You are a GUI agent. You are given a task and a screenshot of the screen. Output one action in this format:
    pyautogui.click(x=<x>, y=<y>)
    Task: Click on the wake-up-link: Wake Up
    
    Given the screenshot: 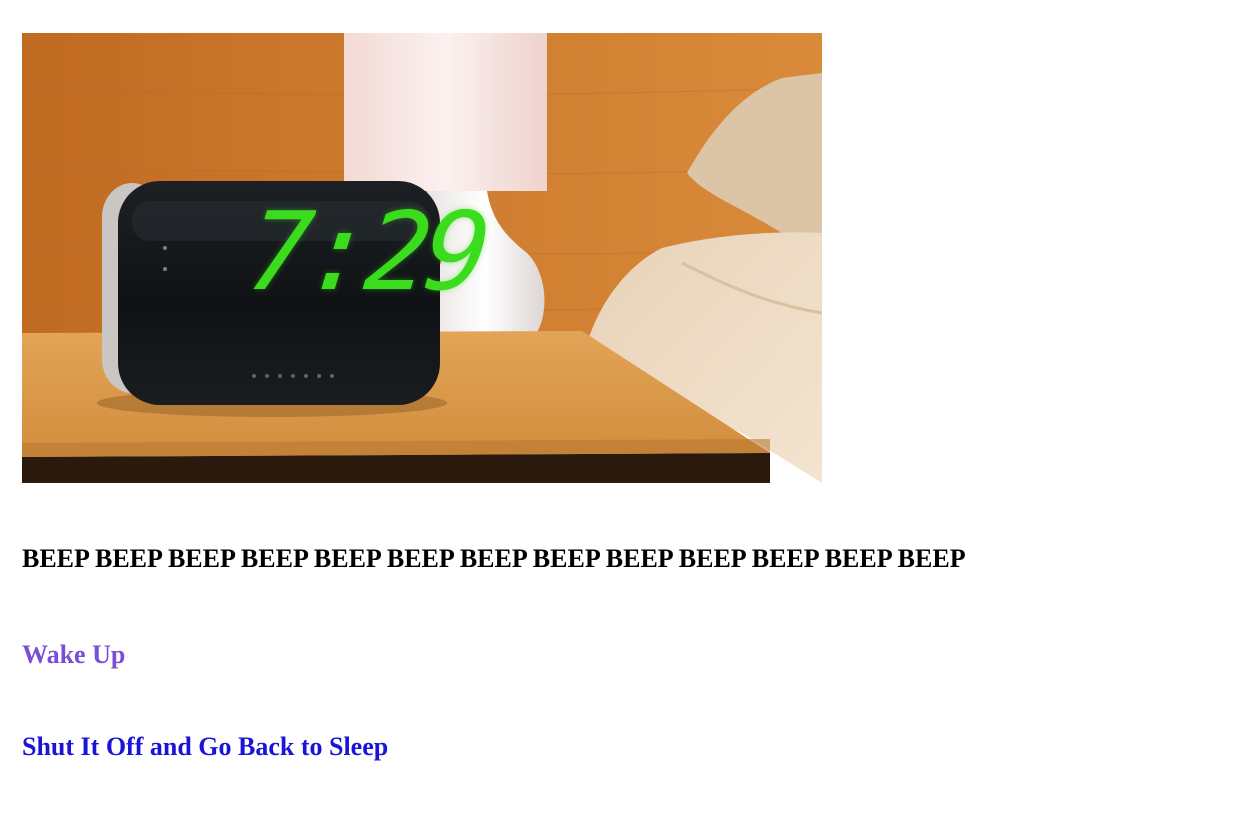 What is the action you would take?
    pyautogui.click(x=73, y=655)
    